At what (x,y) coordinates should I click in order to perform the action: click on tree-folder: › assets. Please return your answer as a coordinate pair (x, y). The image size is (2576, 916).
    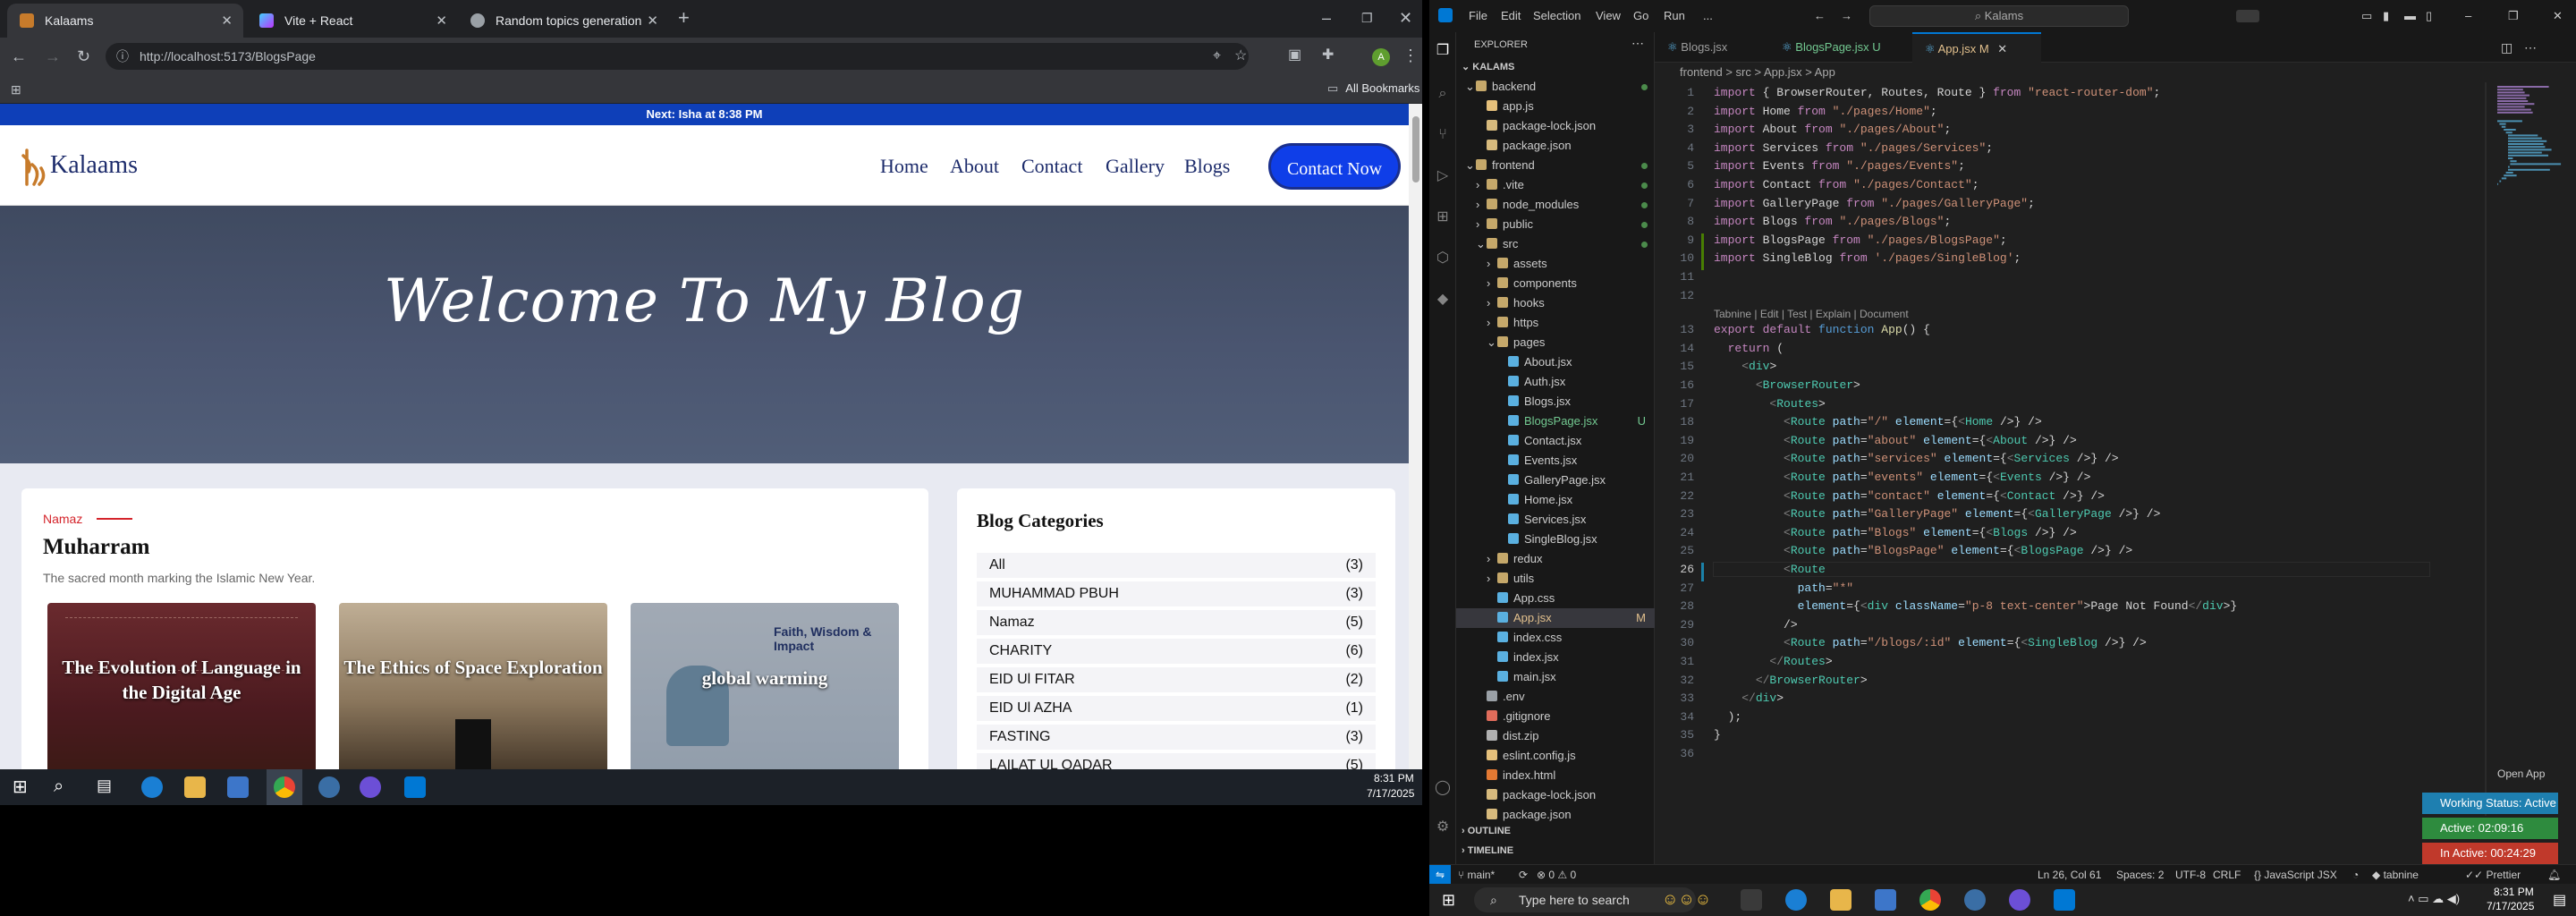
    Looking at the image, I should click on (1555, 264).